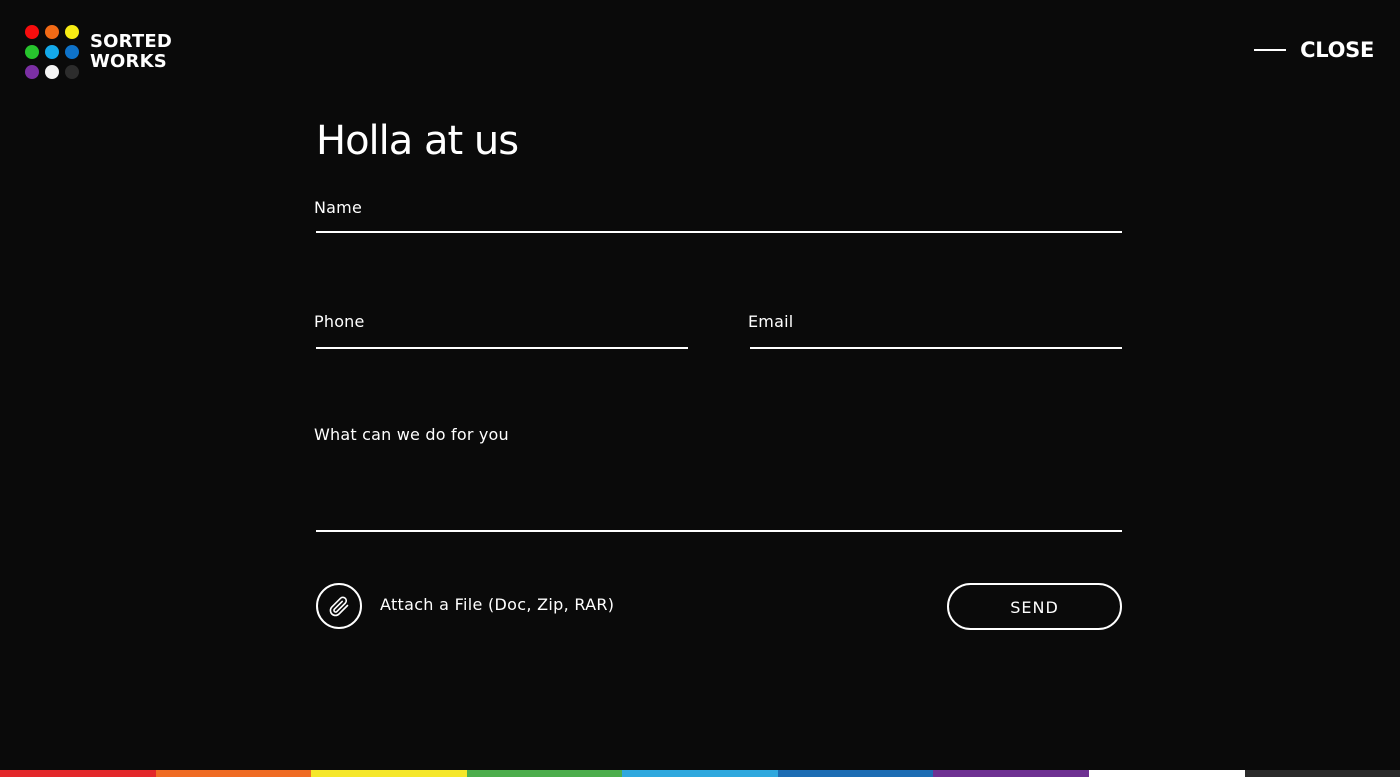 The image size is (1400, 777). Describe the element at coordinates (411, 434) in the screenshot. I see `message-label: What can we do for you` at that location.